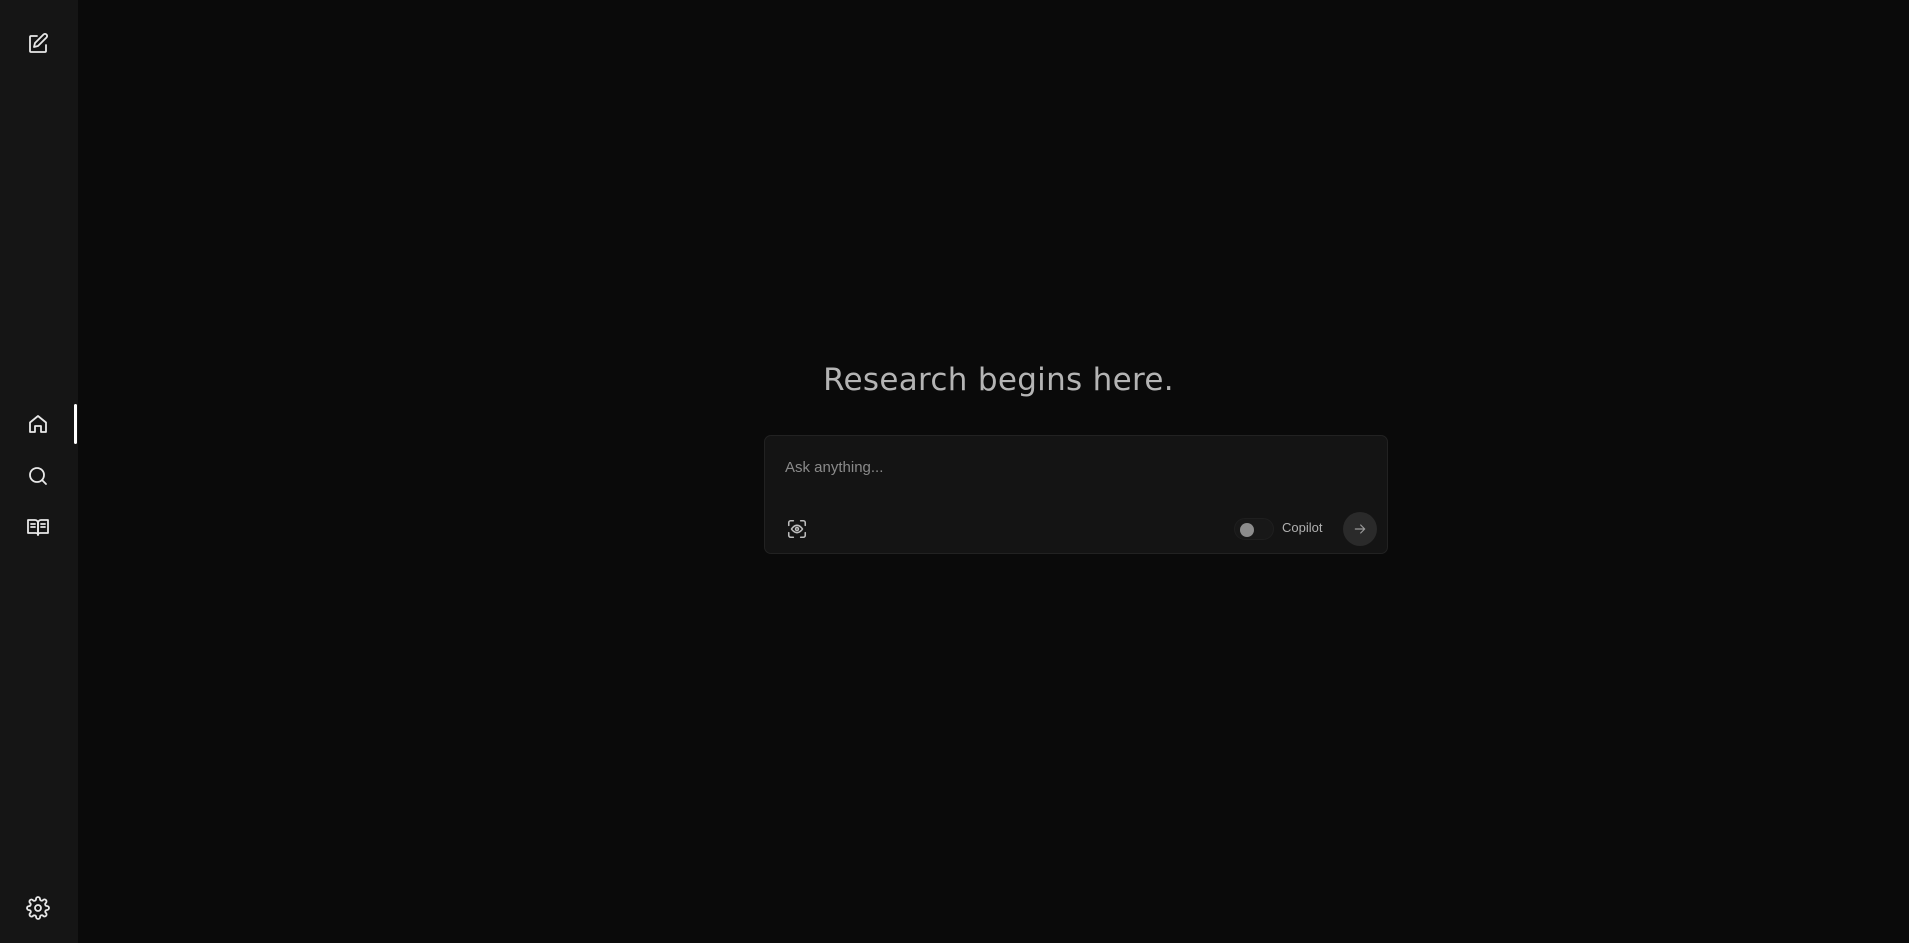  I want to click on sidebar-item-library, so click(38, 527).